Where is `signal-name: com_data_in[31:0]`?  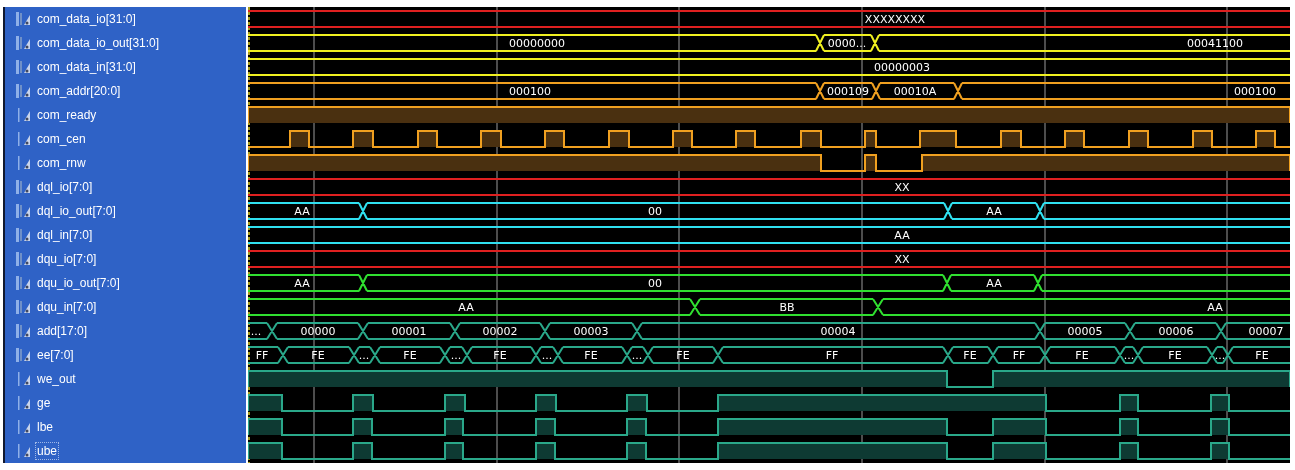
signal-name: com_data_in[31:0] is located at coordinates (86, 67).